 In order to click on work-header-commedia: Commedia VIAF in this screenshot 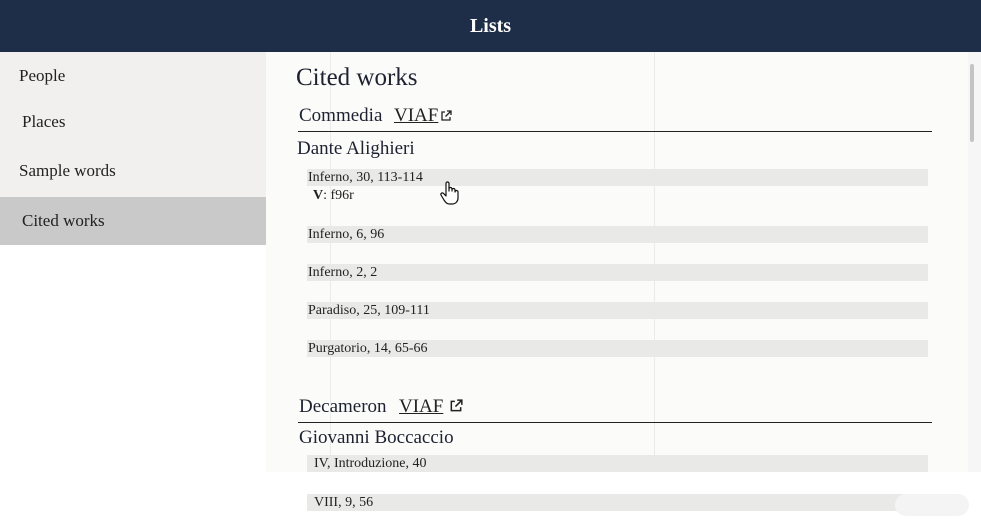, I will do `click(615, 117)`.